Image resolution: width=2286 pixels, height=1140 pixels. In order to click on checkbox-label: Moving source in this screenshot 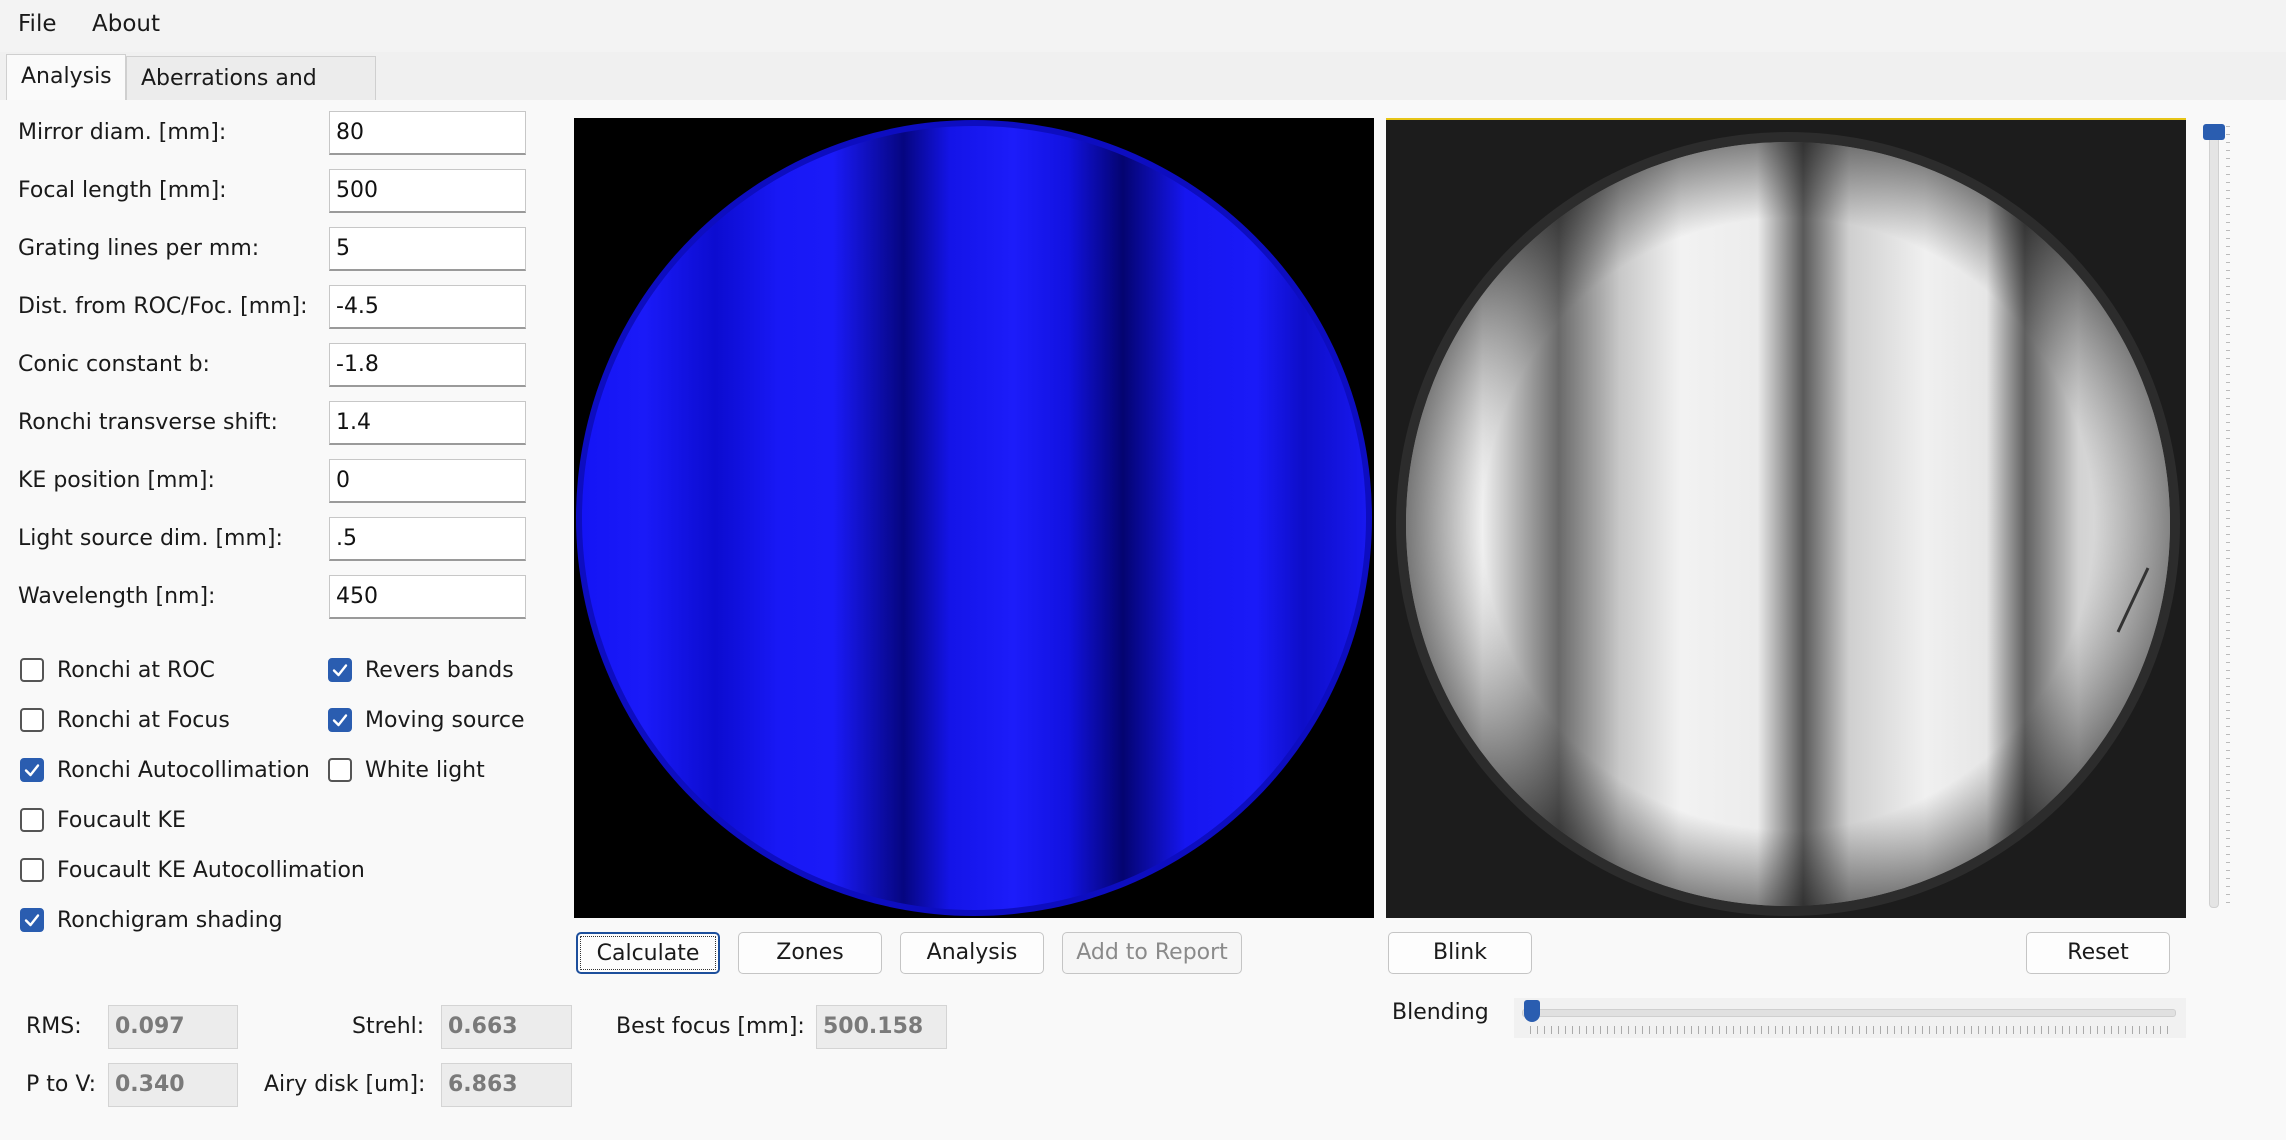, I will do `click(445, 720)`.